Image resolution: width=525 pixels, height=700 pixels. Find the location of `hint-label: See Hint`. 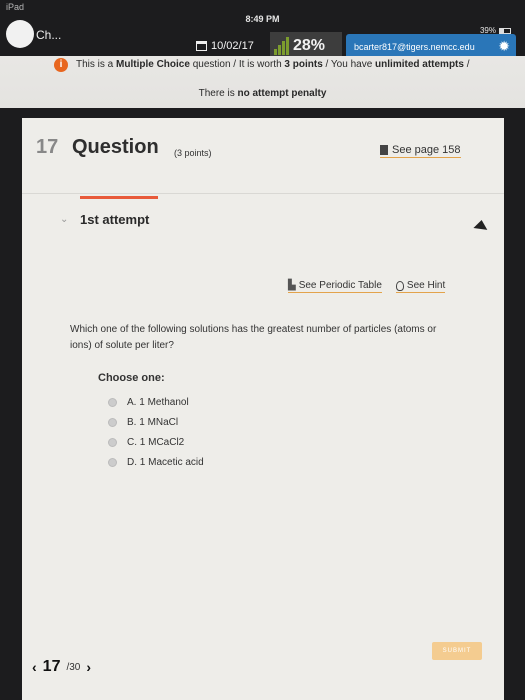

hint-label: See Hint is located at coordinates (426, 285).